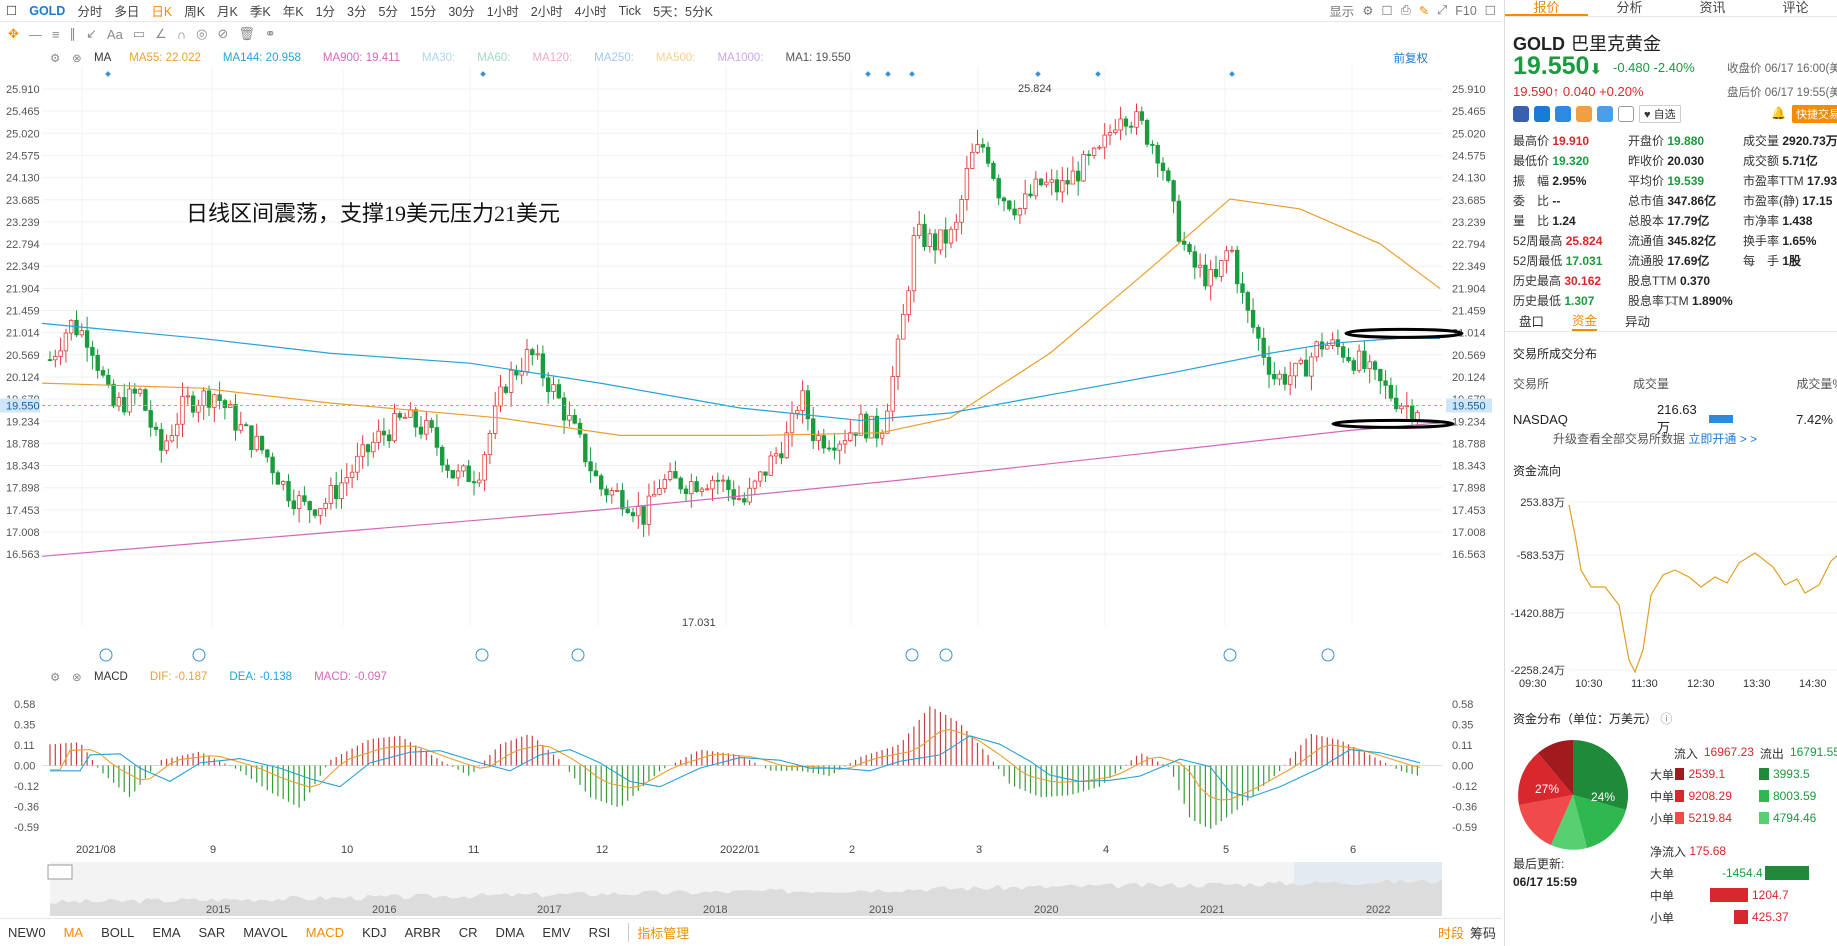 This screenshot has width=1837, height=946. Describe the element at coordinates (1466, 11) in the screenshot. I see `f10-button: F10` at that location.